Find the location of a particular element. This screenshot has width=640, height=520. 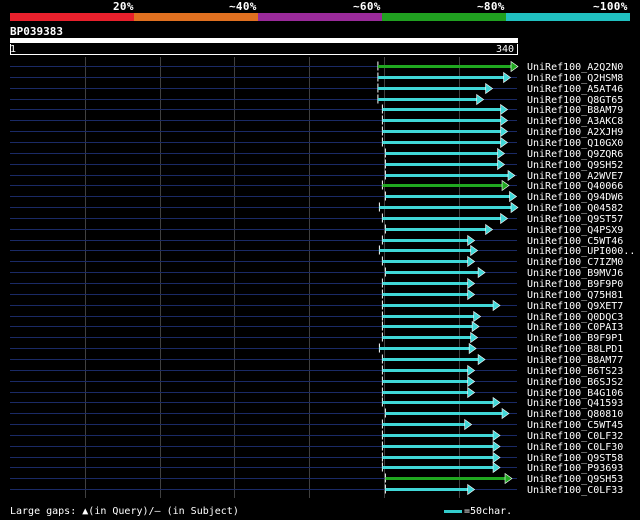

hit-row: UniRef100_Q9XET7 is located at coordinates (316, 306).